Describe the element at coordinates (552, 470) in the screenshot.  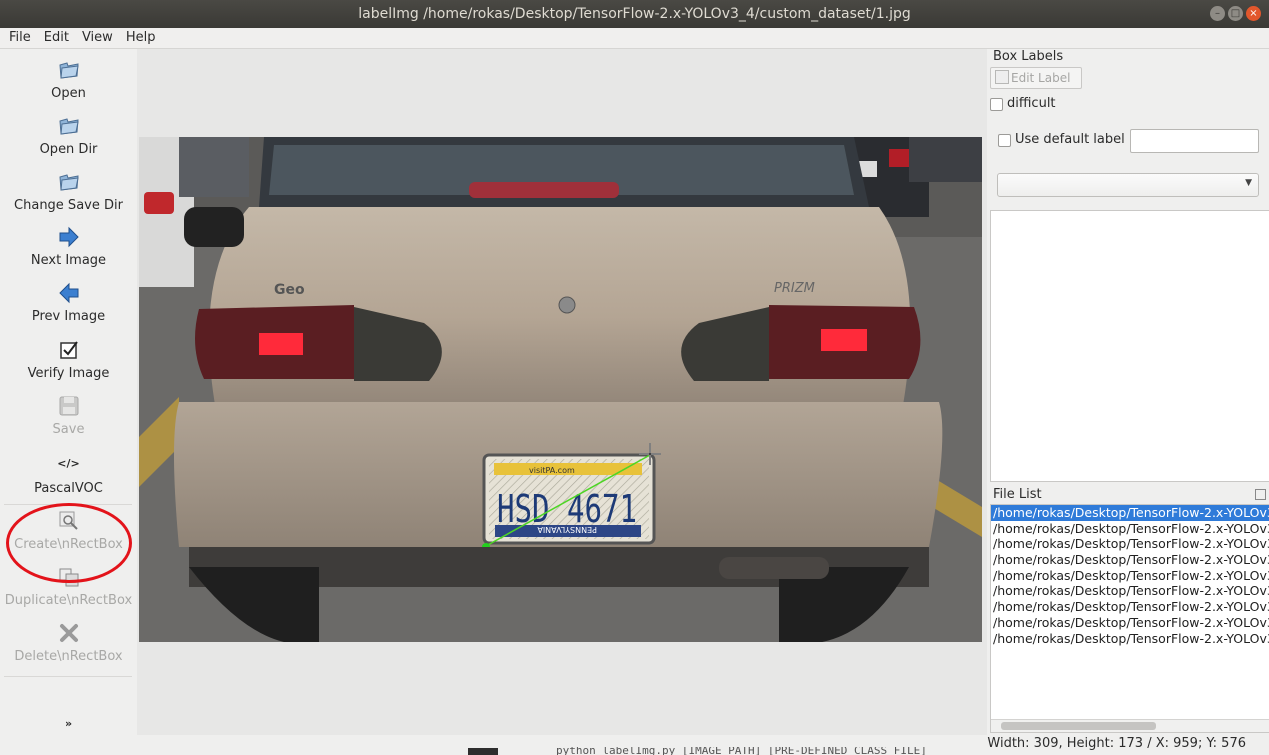
I see `plate-site-text: visitPA.com` at that location.